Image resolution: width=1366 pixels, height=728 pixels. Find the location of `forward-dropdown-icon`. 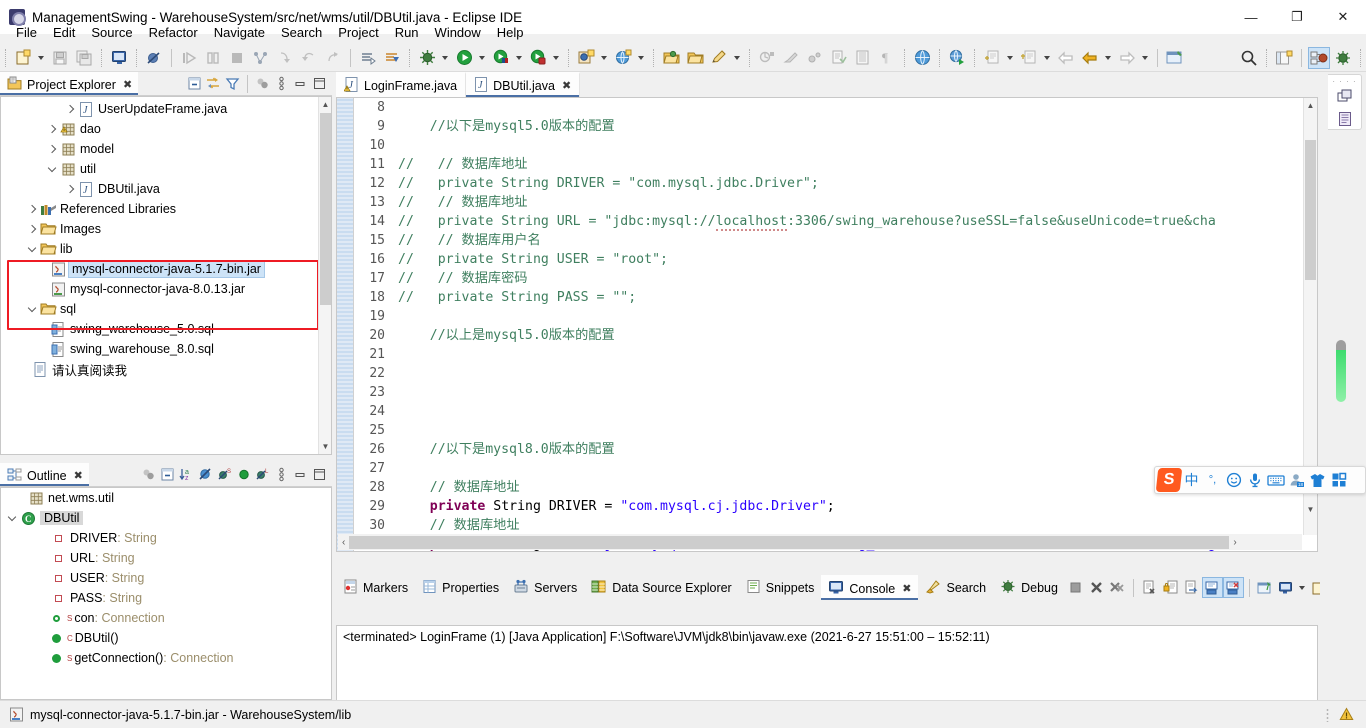

forward-dropdown-icon is located at coordinates (1144, 58).